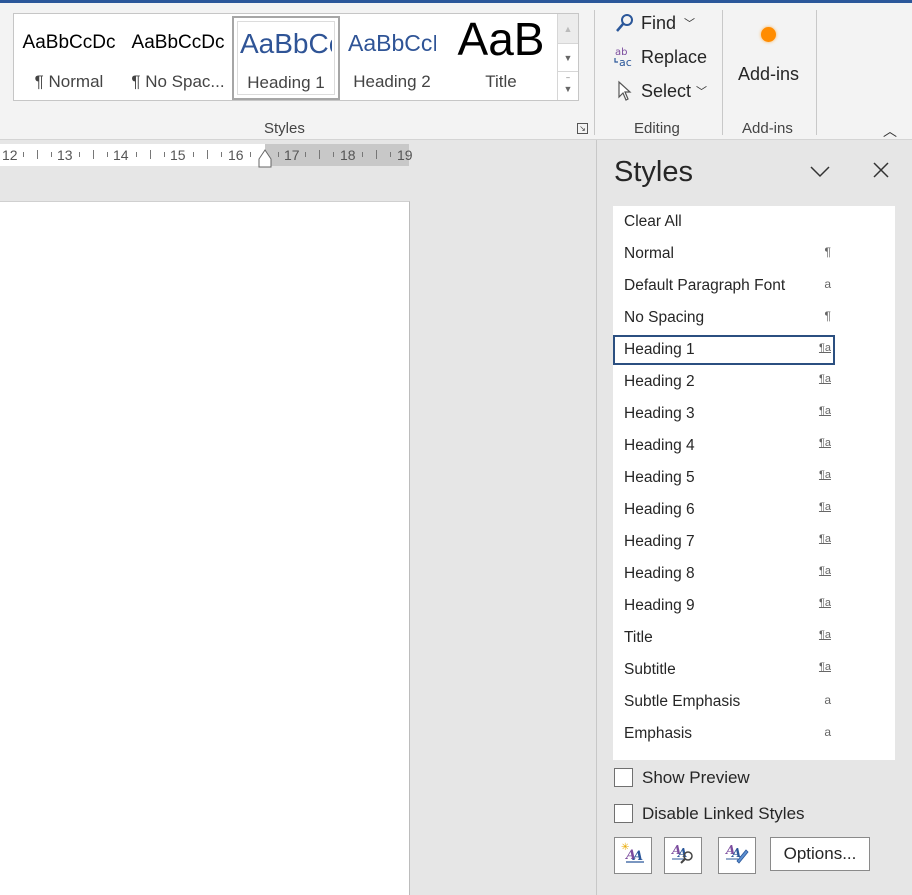 This screenshot has height=895, width=912. I want to click on style-item-clear-all: Clear All, so click(724, 222).